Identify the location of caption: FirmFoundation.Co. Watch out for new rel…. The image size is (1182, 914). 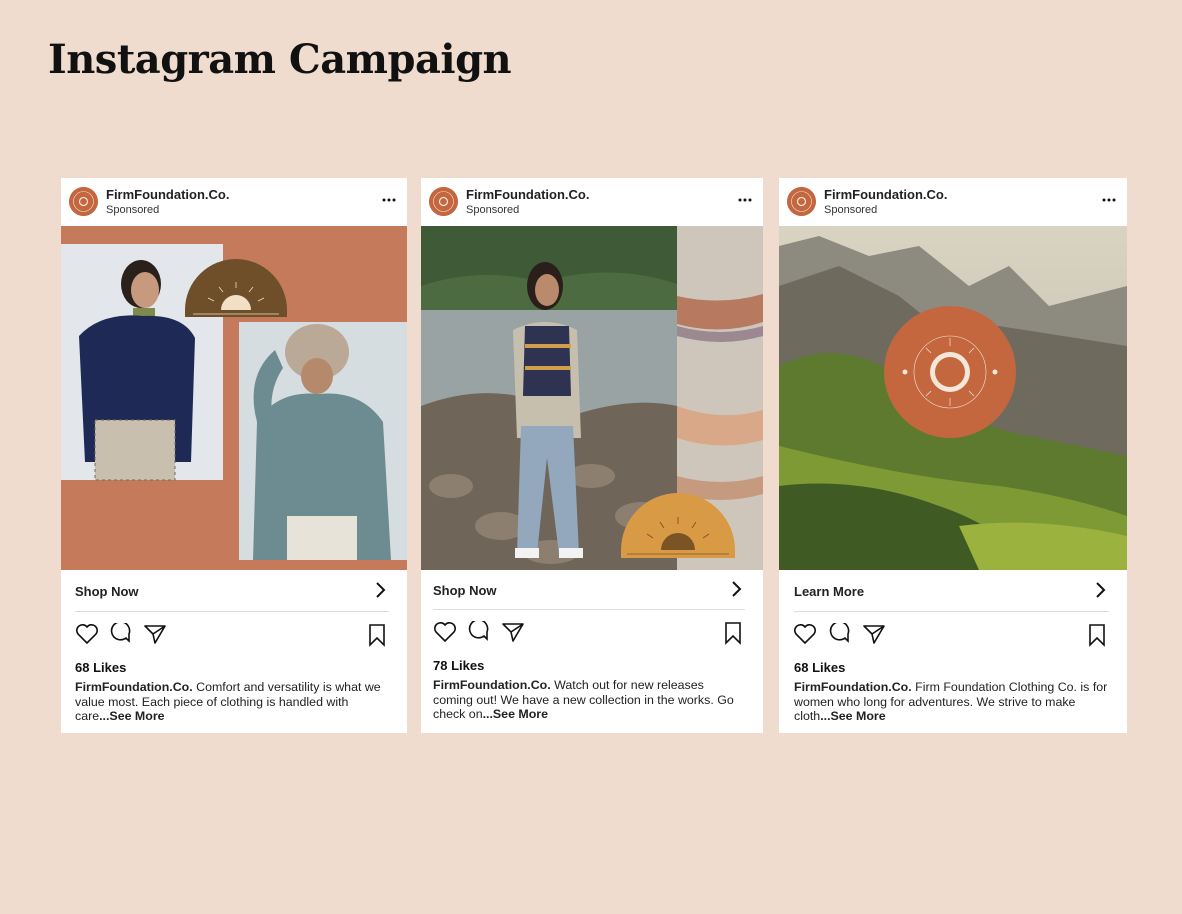
(590, 700).